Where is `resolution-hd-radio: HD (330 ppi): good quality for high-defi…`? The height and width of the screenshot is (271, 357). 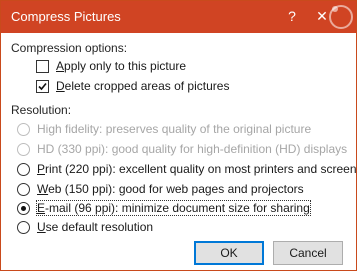
resolution-hd-radio: HD (330 ppi): good quality for high-defi… is located at coordinates (182, 149).